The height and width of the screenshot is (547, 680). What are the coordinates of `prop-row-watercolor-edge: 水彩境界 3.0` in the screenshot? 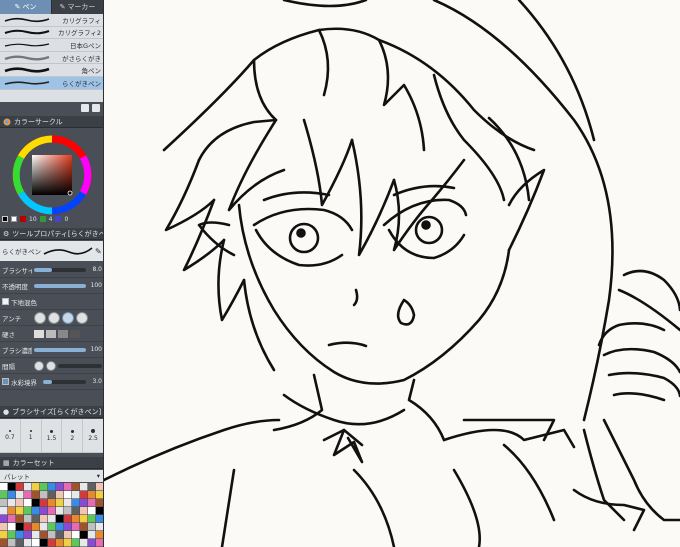 It's located at (51, 382).